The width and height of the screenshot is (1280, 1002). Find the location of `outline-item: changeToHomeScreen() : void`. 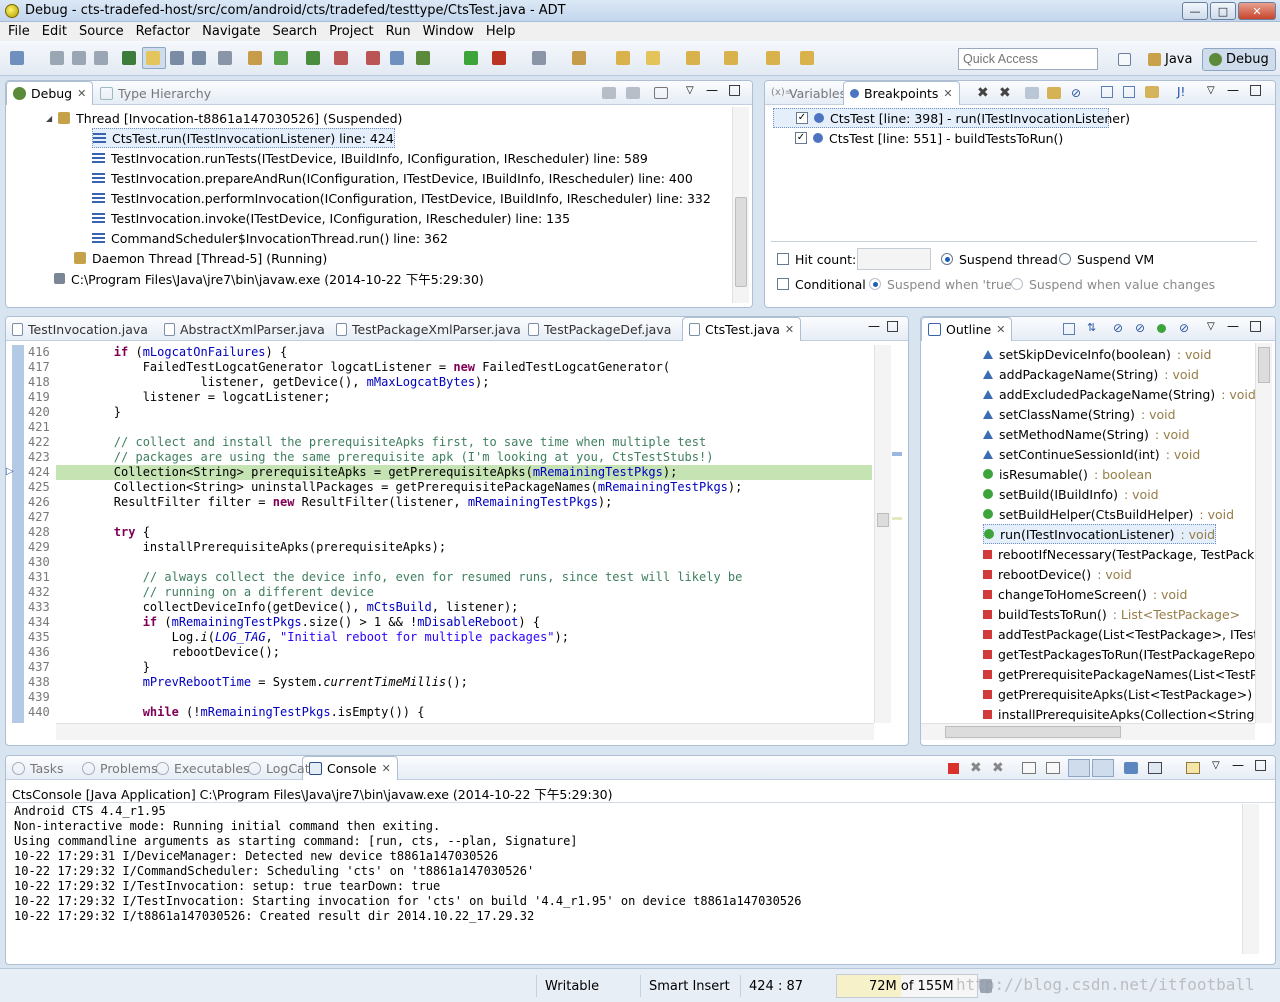

outline-item: changeToHomeScreen() : void is located at coordinates (1085, 594).